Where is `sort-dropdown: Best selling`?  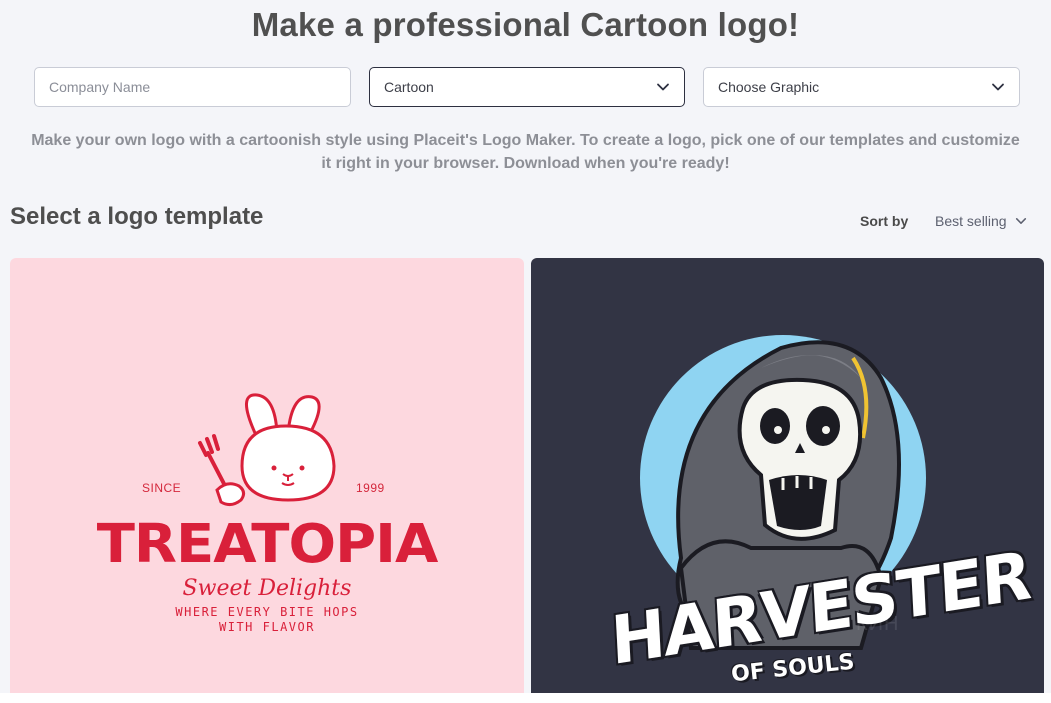 sort-dropdown: Best selling is located at coordinates (981, 221).